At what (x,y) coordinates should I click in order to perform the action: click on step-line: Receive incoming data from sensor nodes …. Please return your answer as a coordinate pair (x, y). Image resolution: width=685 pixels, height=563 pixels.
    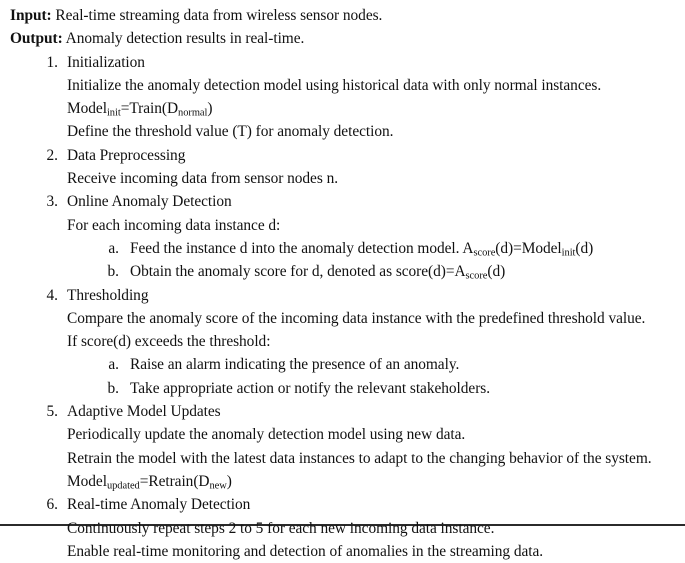
    Looking at the image, I should click on (203, 179).